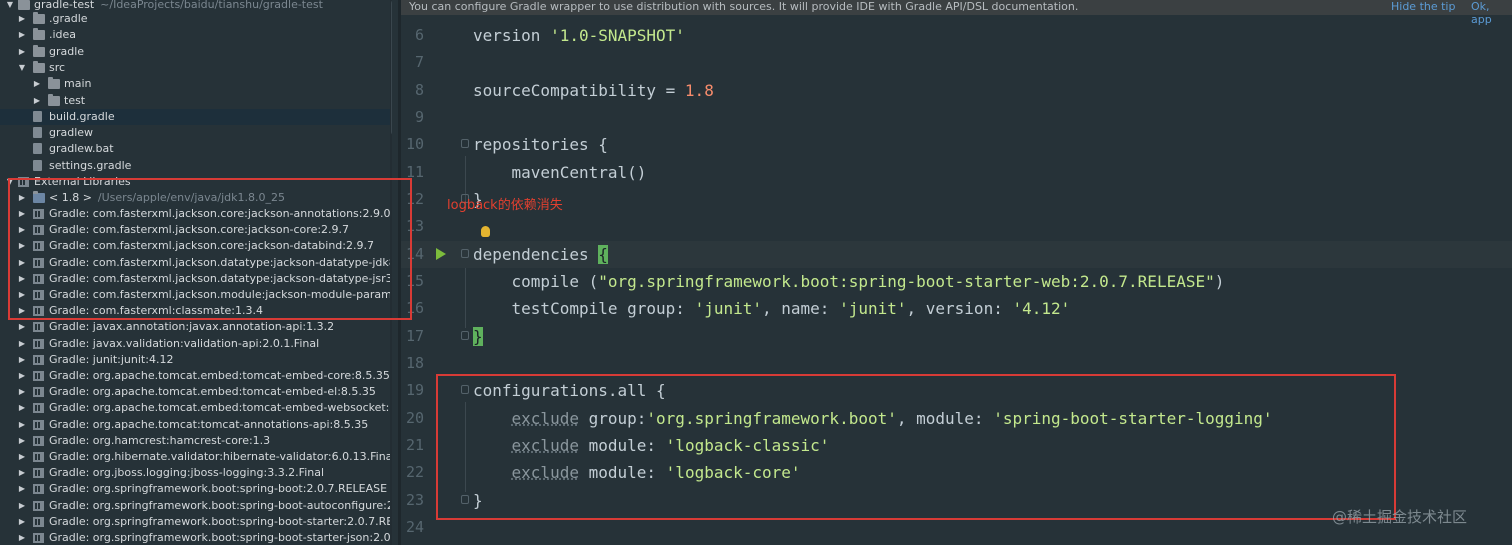  I want to click on line-number: 8, so click(419, 90).